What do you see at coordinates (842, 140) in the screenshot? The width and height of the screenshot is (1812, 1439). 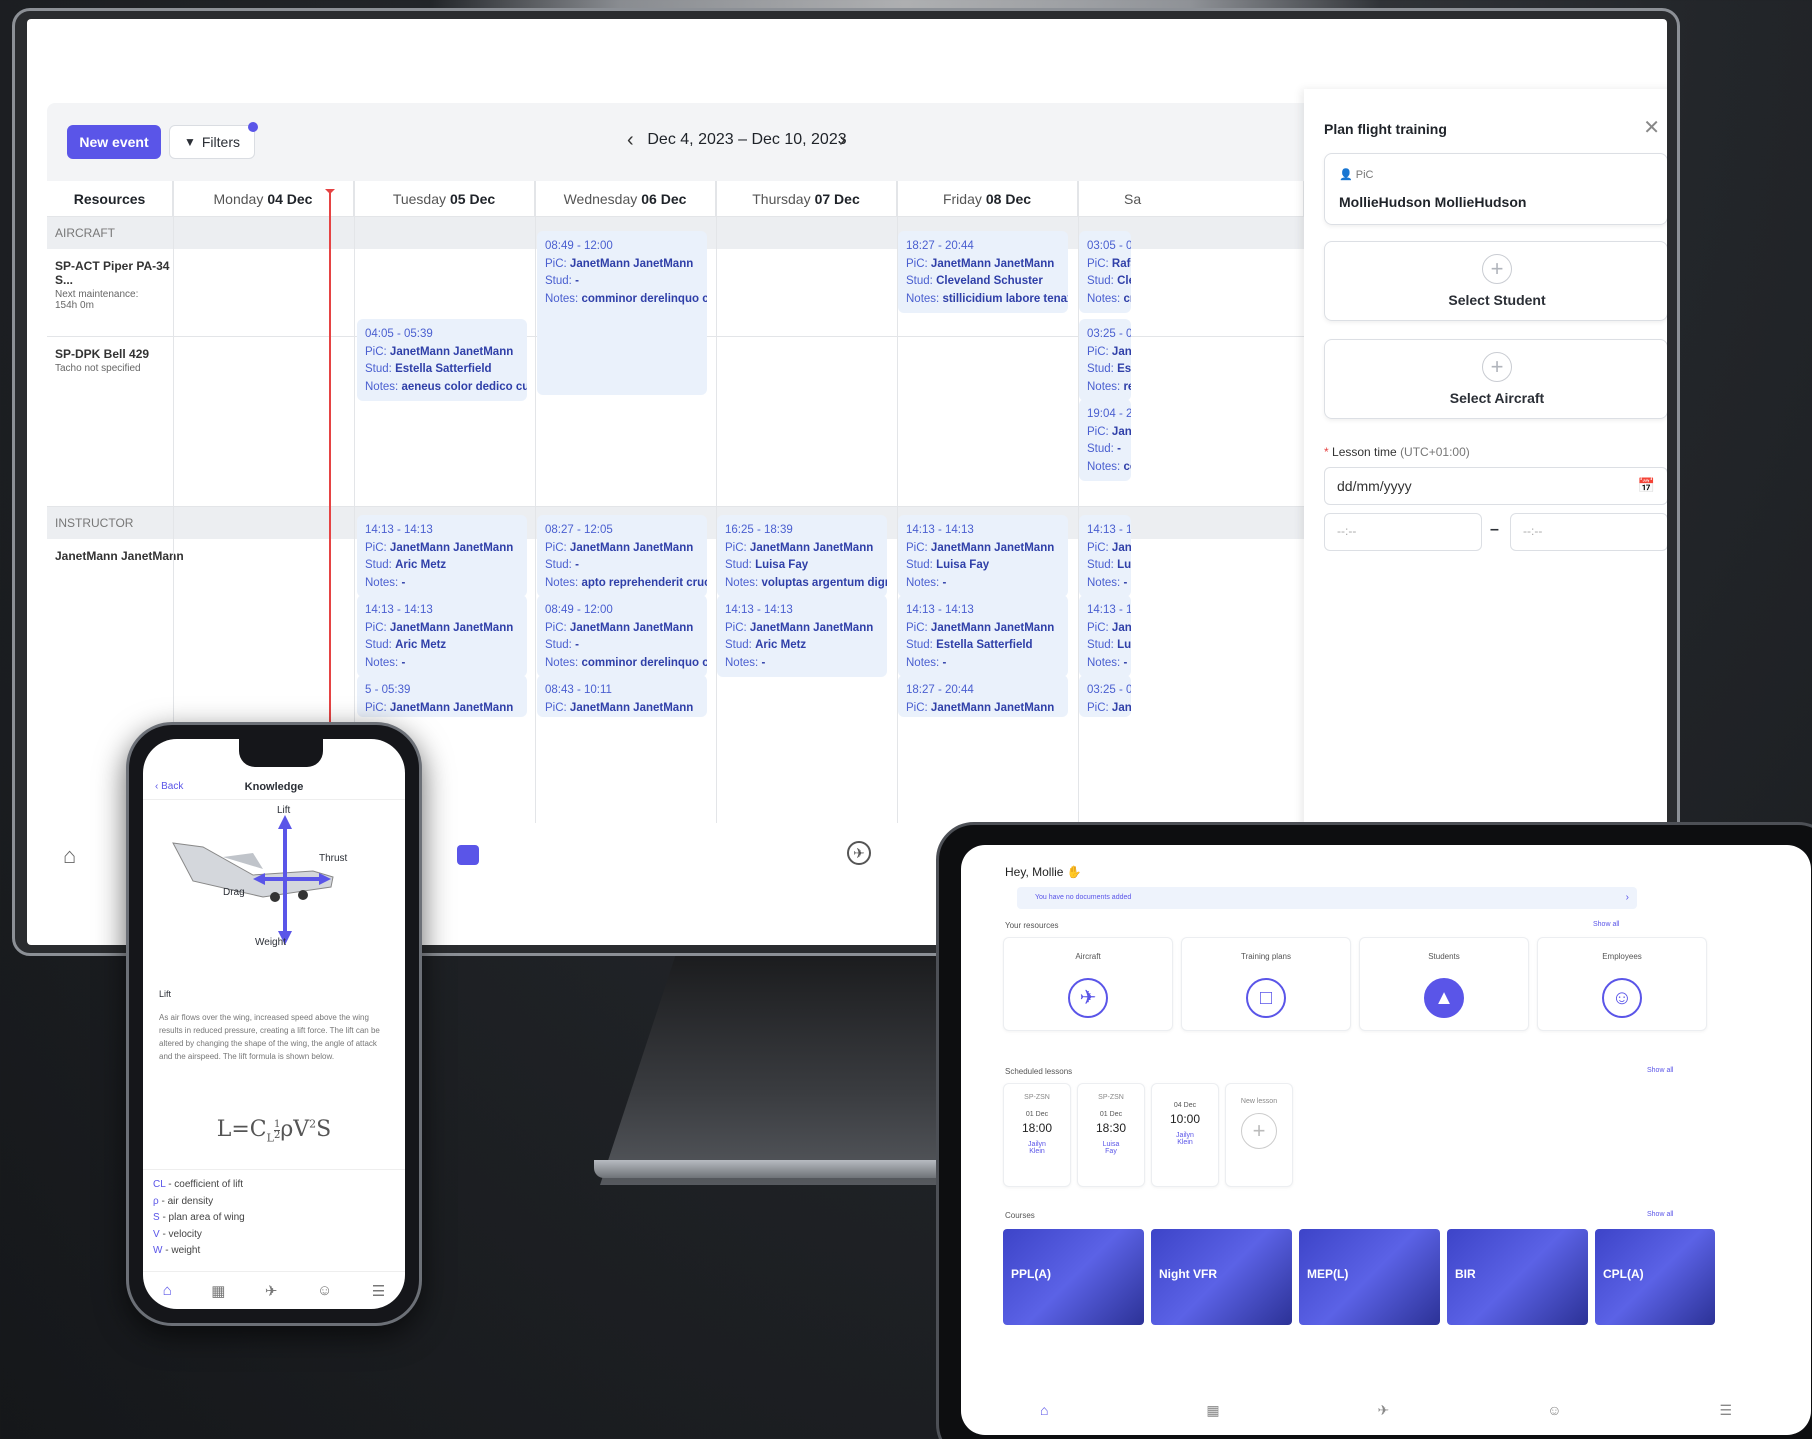 I see `next-week-icon: ›` at bounding box center [842, 140].